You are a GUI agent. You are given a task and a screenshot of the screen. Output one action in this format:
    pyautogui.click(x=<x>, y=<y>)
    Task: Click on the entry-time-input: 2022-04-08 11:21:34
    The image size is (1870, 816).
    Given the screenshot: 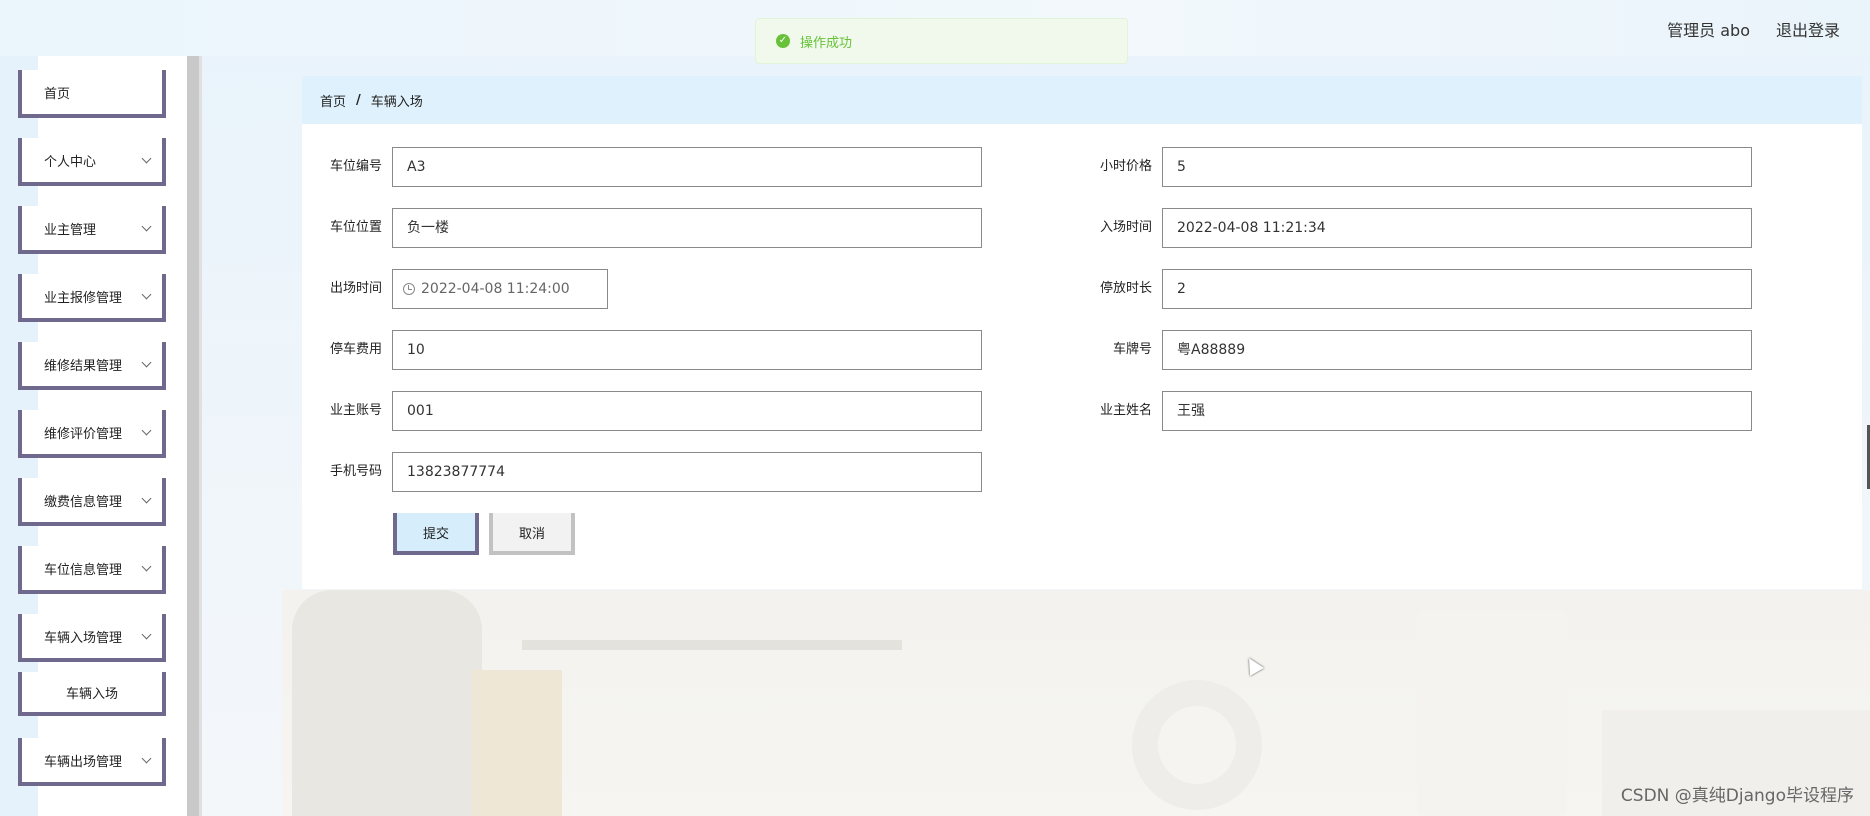 What is the action you would take?
    pyautogui.click(x=1457, y=228)
    